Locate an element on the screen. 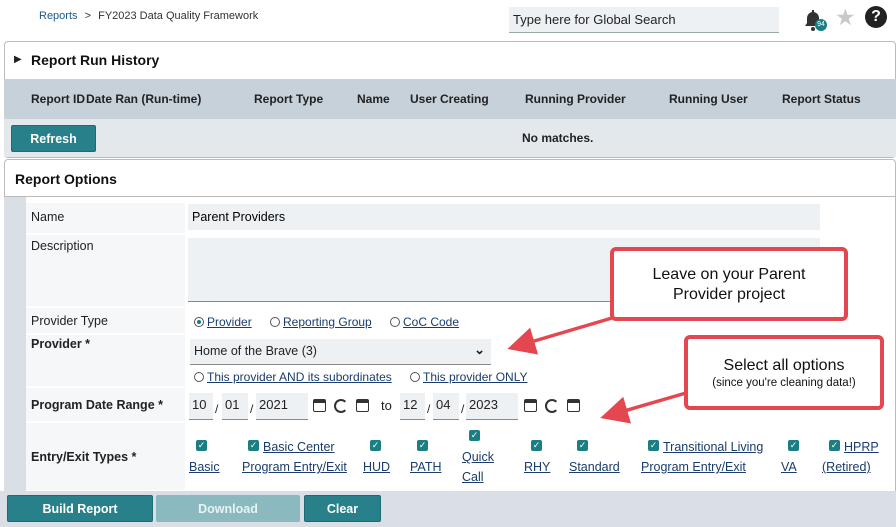 The width and height of the screenshot is (896, 527). callout-arrow-provider is located at coordinates (560, 335).